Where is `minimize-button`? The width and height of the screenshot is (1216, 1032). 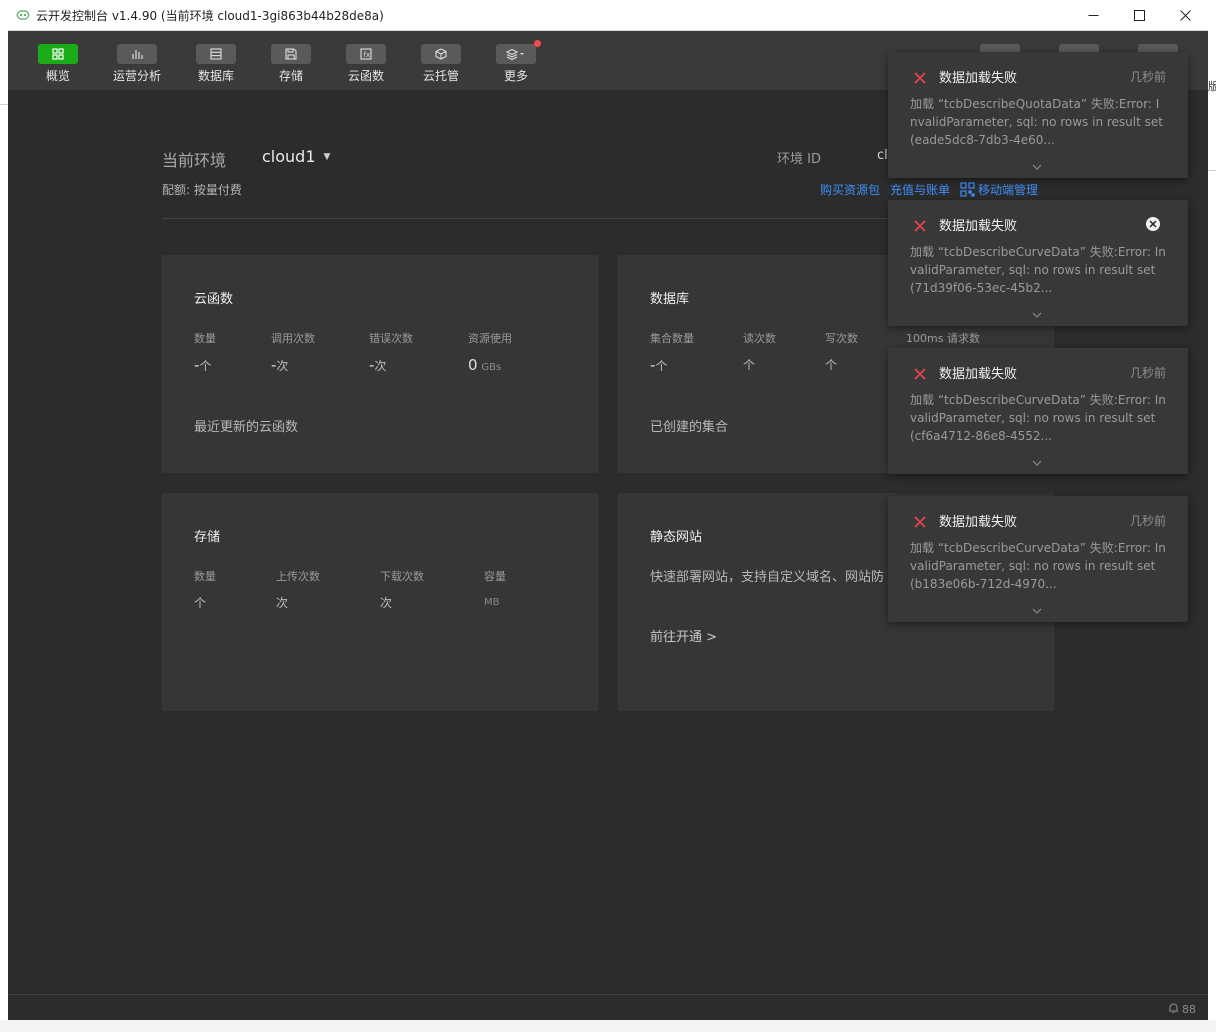
minimize-button is located at coordinates (1093, 15).